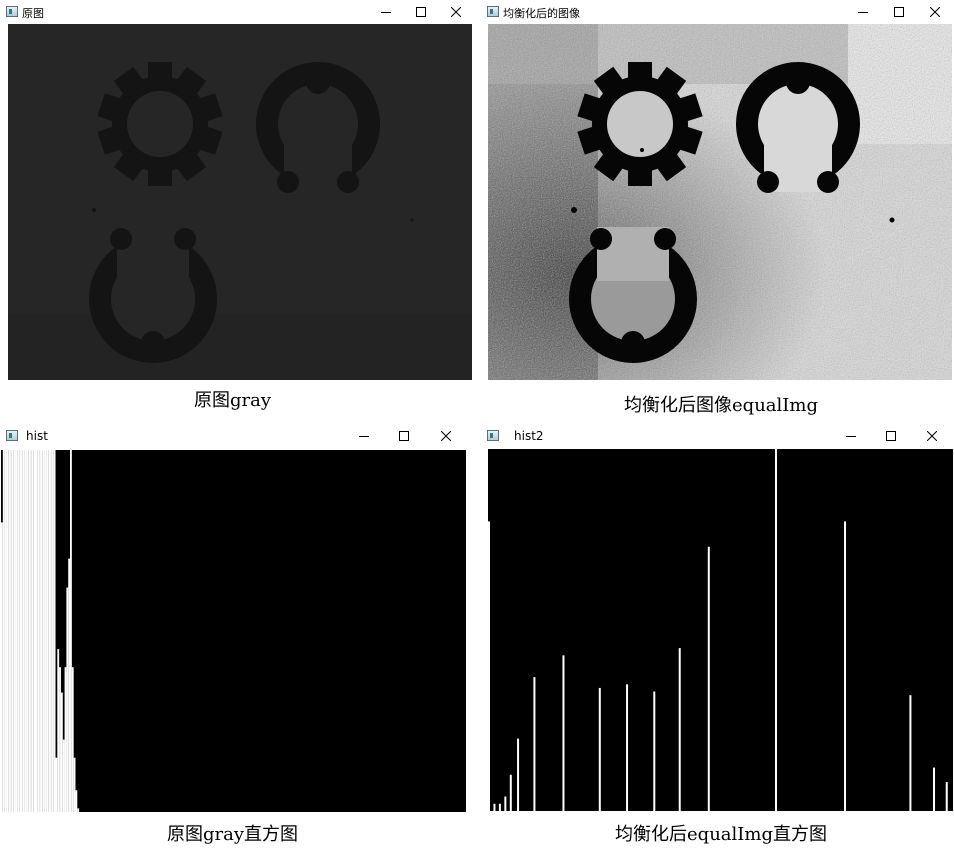  What do you see at coordinates (721, 834) in the screenshot?
I see `caption-hist2: 均衡化后equalImg直方图` at bounding box center [721, 834].